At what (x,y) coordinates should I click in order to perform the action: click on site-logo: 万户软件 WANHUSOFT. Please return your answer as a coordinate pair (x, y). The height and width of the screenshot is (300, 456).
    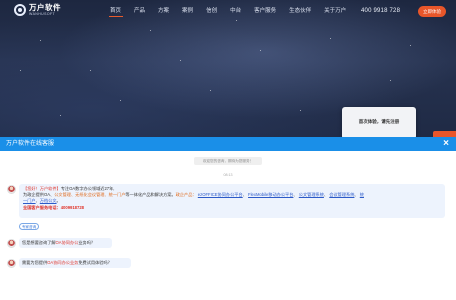
    Looking at the image, I should click on (37, 10).